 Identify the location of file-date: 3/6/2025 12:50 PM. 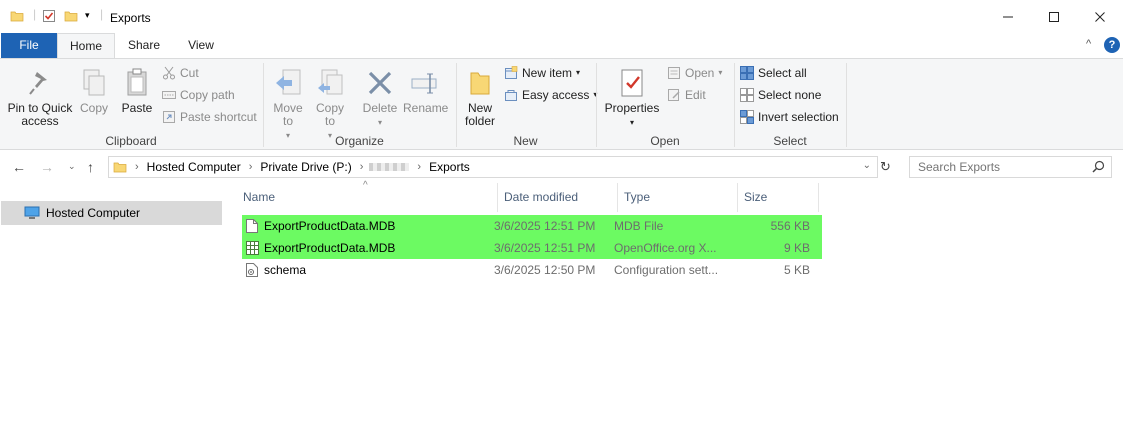
(545, 270).